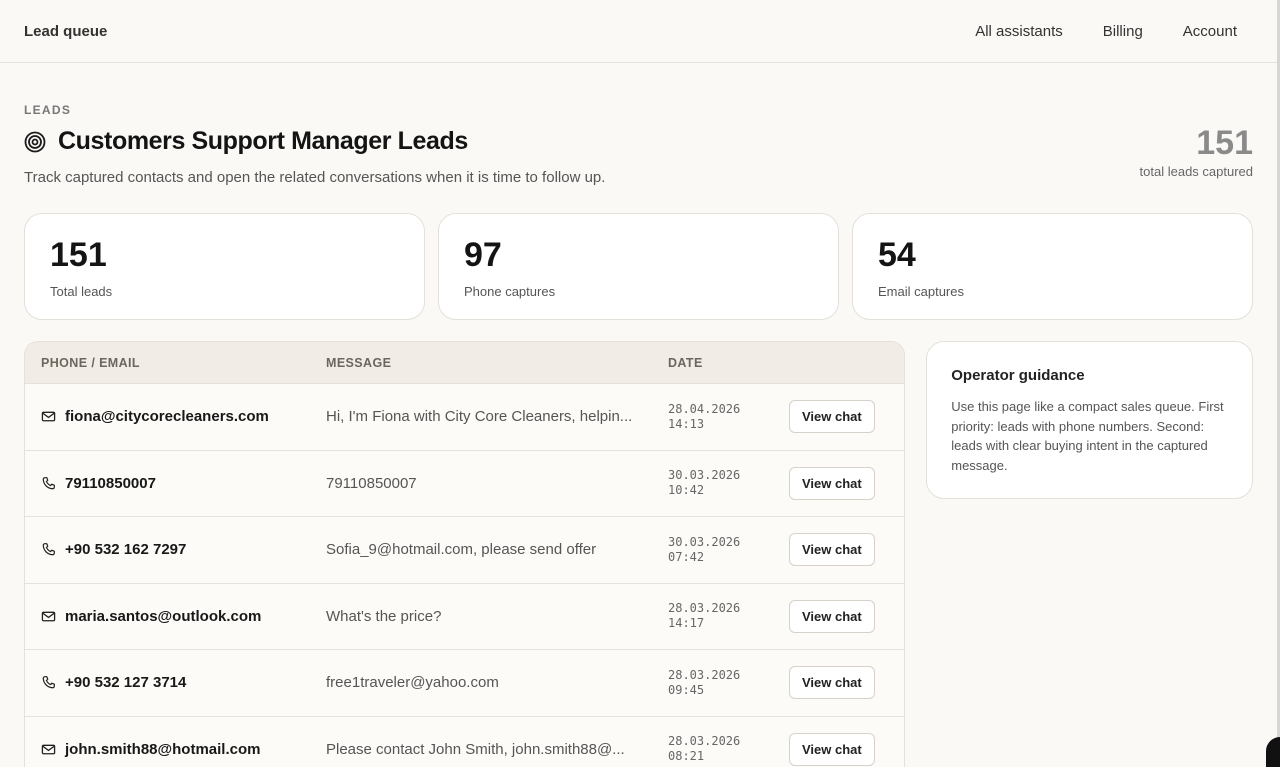 The image size is (1280, 767). What do you see at coordinates (65, 31) in the screenshot?
I see `brand-title: Lead queue` at bounding box center [65, 31].